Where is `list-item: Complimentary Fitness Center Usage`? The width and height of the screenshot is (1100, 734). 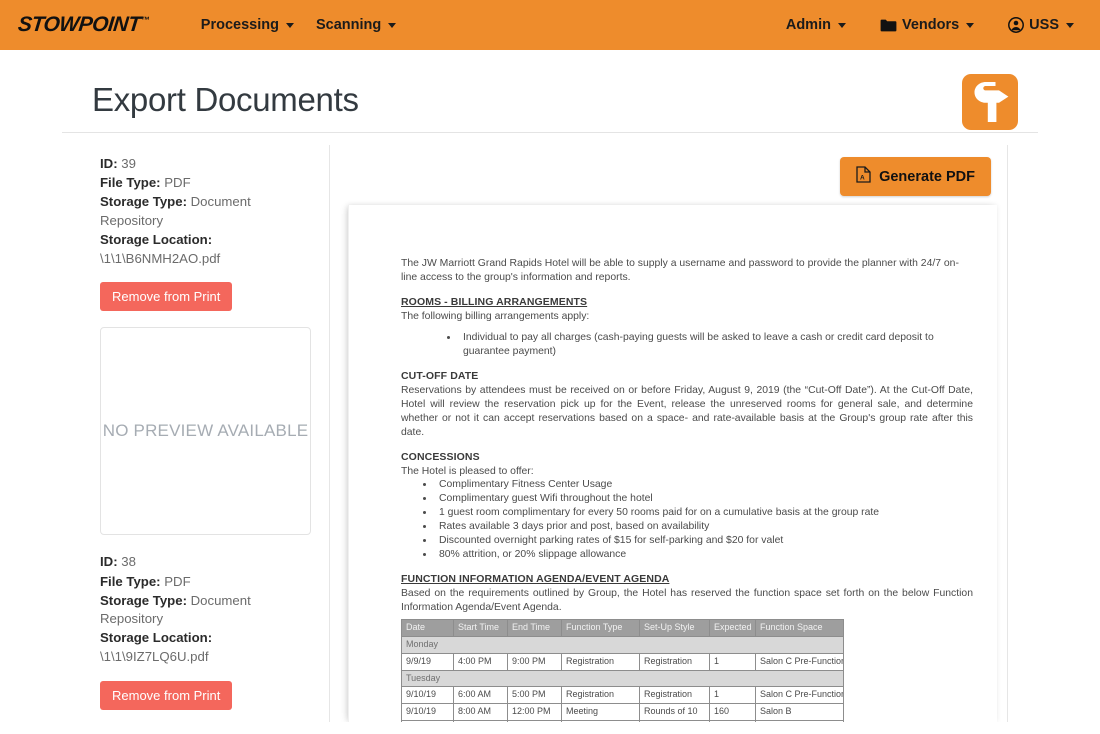
list-item: Complimentary Fitness Center Usage is located at coordinates (704, 485).